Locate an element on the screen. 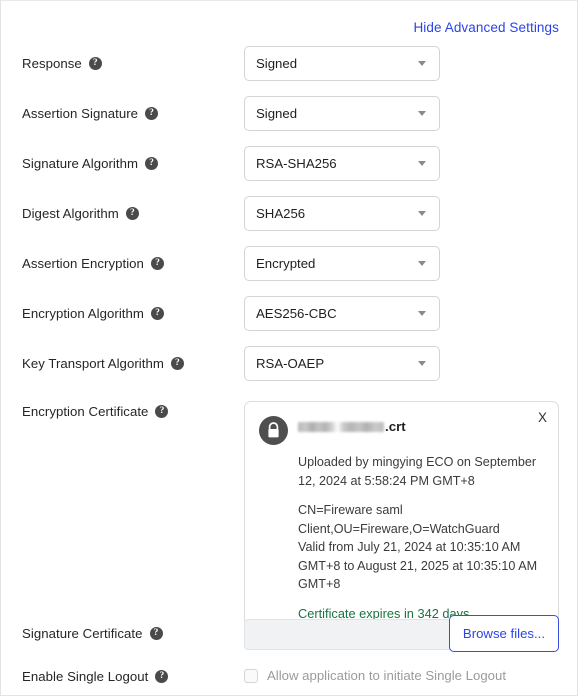  redacted-filename is located at coordinates (341, 426).